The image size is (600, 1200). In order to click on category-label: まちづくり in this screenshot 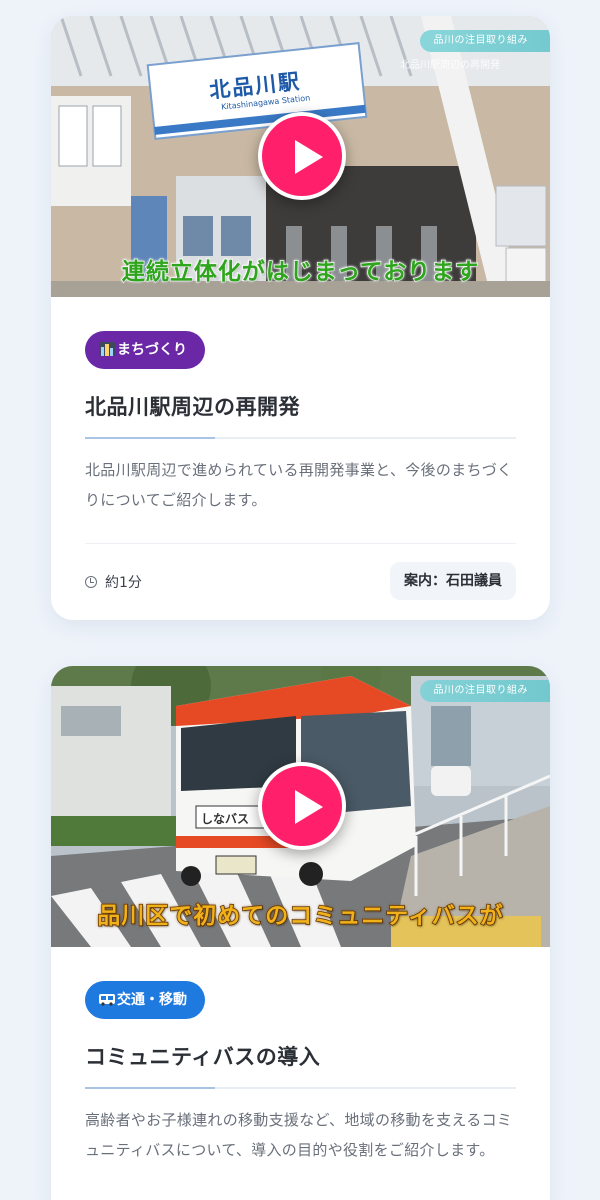, I will do `click(152, 350)`.